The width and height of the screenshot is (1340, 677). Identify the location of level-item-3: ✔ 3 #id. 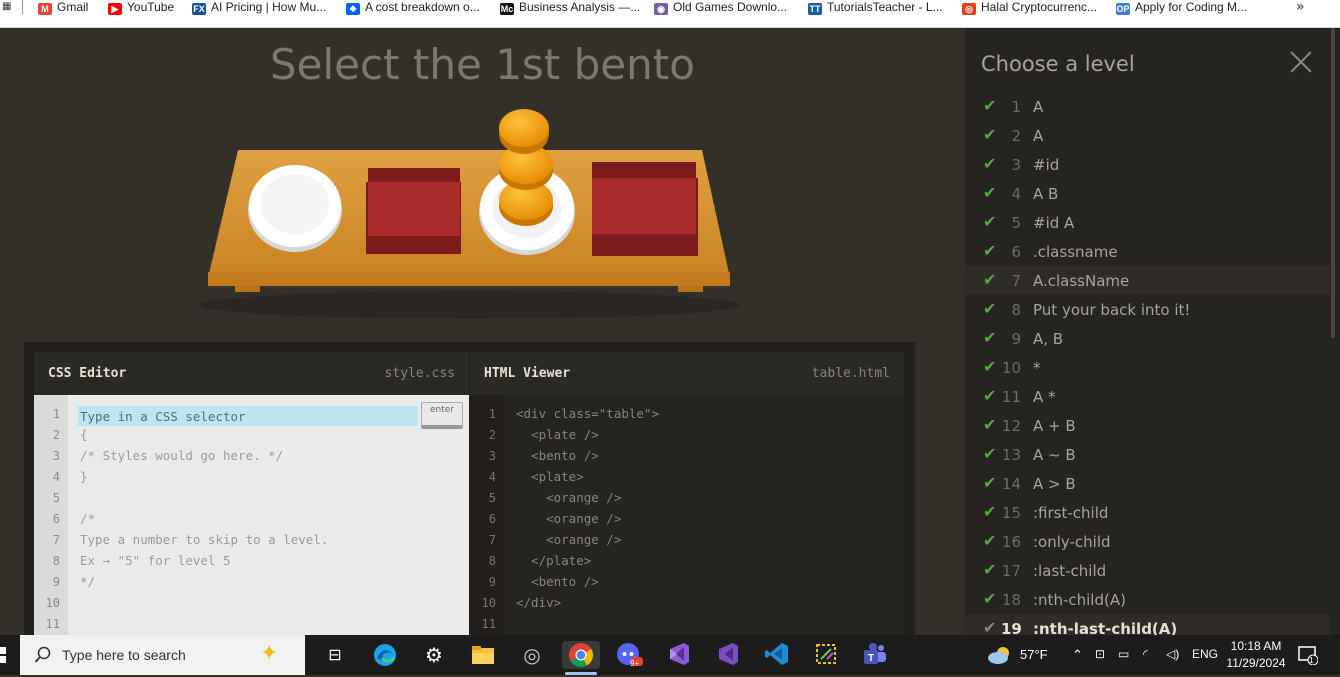
(1147, 164).